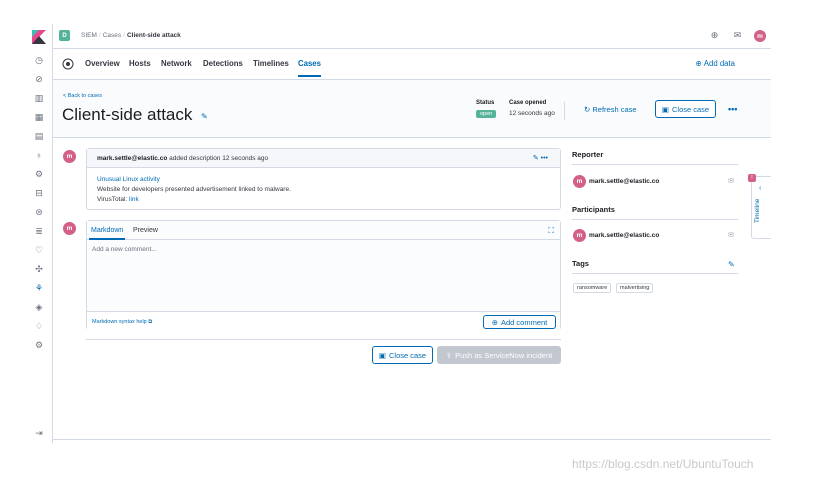  I want to click on collapse-nav-icon: ⇥, so click(39, 433).